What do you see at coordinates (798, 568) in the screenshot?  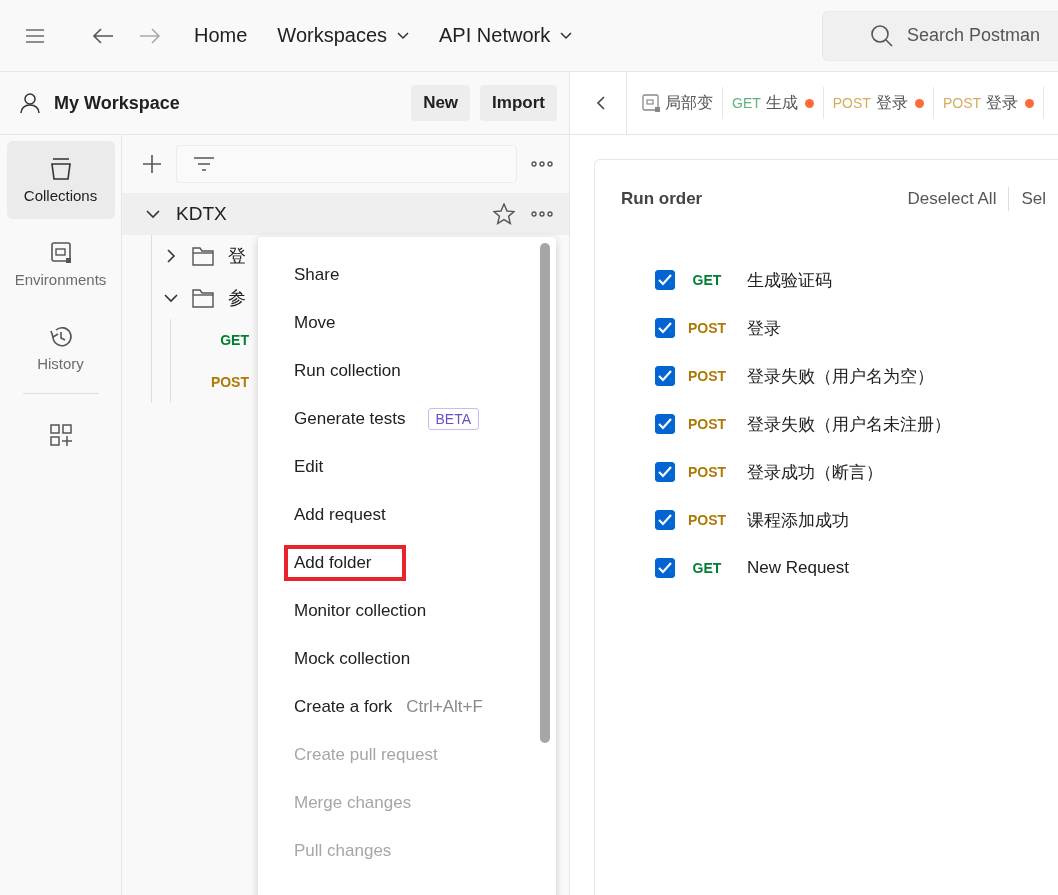 I see `request-name: New Request` at bounding box center [798, 568].